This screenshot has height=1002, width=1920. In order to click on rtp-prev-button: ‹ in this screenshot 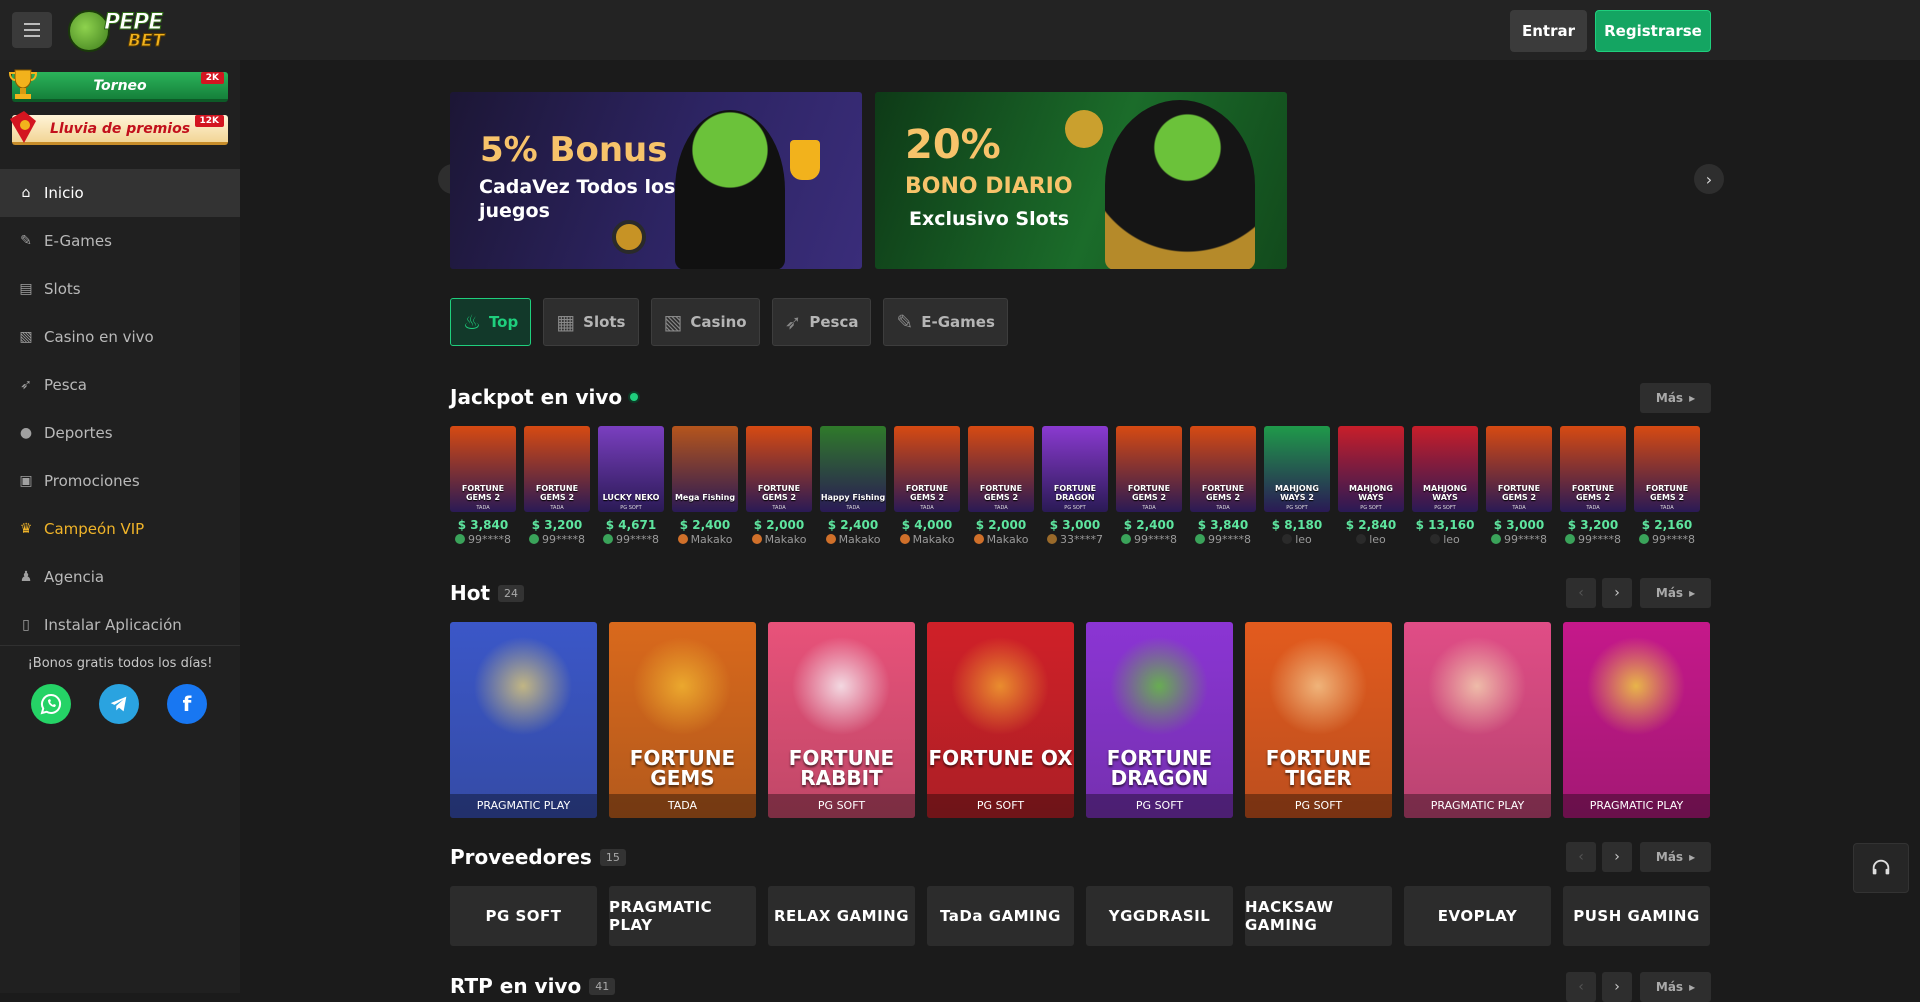, I will do `click(1581, 987)`.